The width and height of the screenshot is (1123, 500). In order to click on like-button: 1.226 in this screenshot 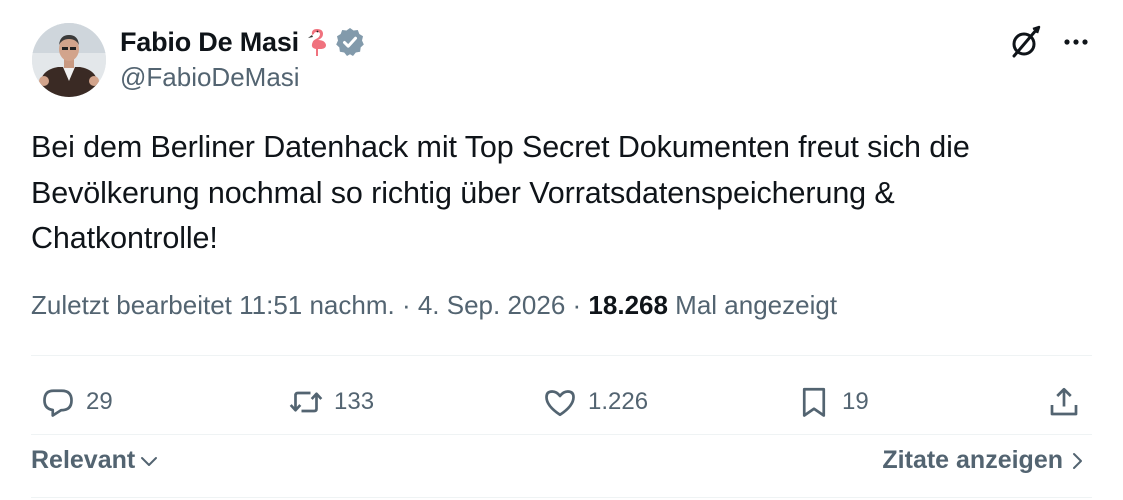, I will do `click(595, 402)`.